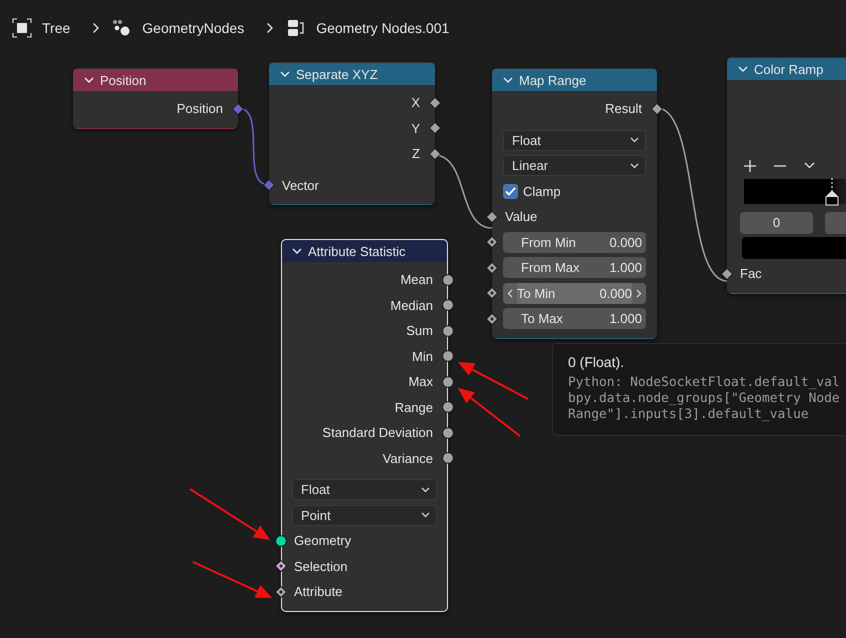 The height and width of the screenshot is (638, 846). I want to click on socket-label: Value, so click(521, 216).